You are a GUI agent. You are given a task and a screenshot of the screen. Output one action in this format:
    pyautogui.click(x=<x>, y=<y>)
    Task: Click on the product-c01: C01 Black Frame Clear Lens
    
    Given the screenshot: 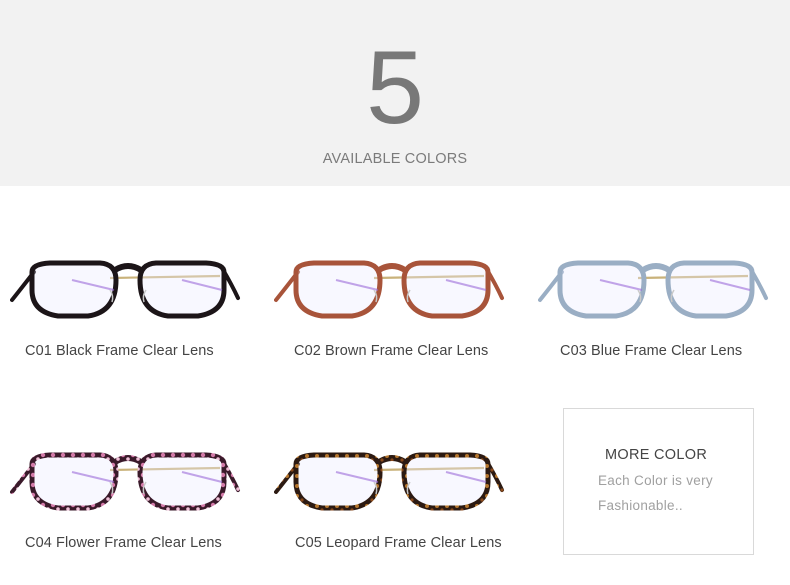 What is the action you would take?
    pyautogui.click(x=130, y=310)
    